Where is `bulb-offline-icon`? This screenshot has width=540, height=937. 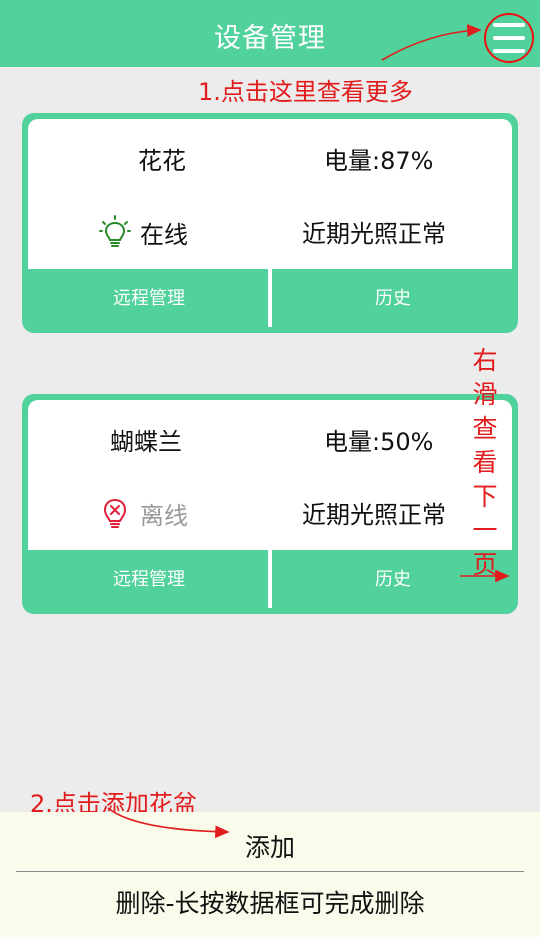
bulb-offline-icon is located at coordinates (115, 513).